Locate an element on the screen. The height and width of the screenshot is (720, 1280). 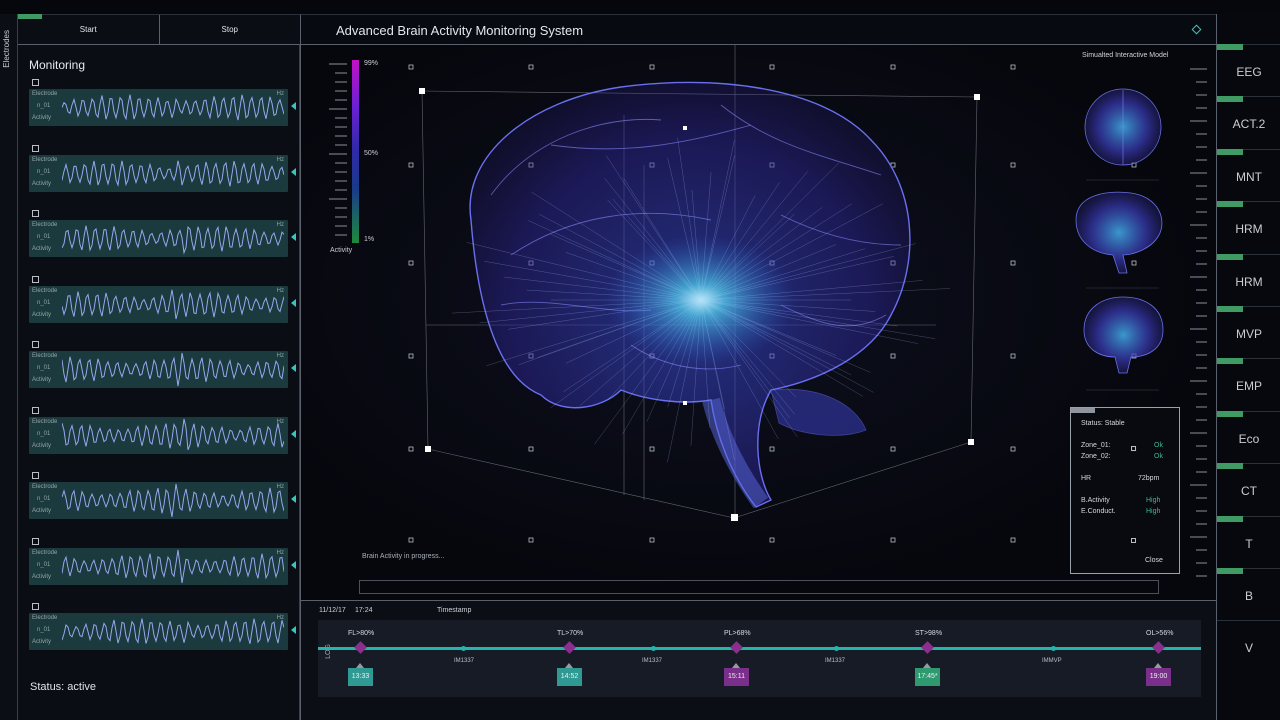
stop-button-label: Stop is located at coordinates (229, 29).